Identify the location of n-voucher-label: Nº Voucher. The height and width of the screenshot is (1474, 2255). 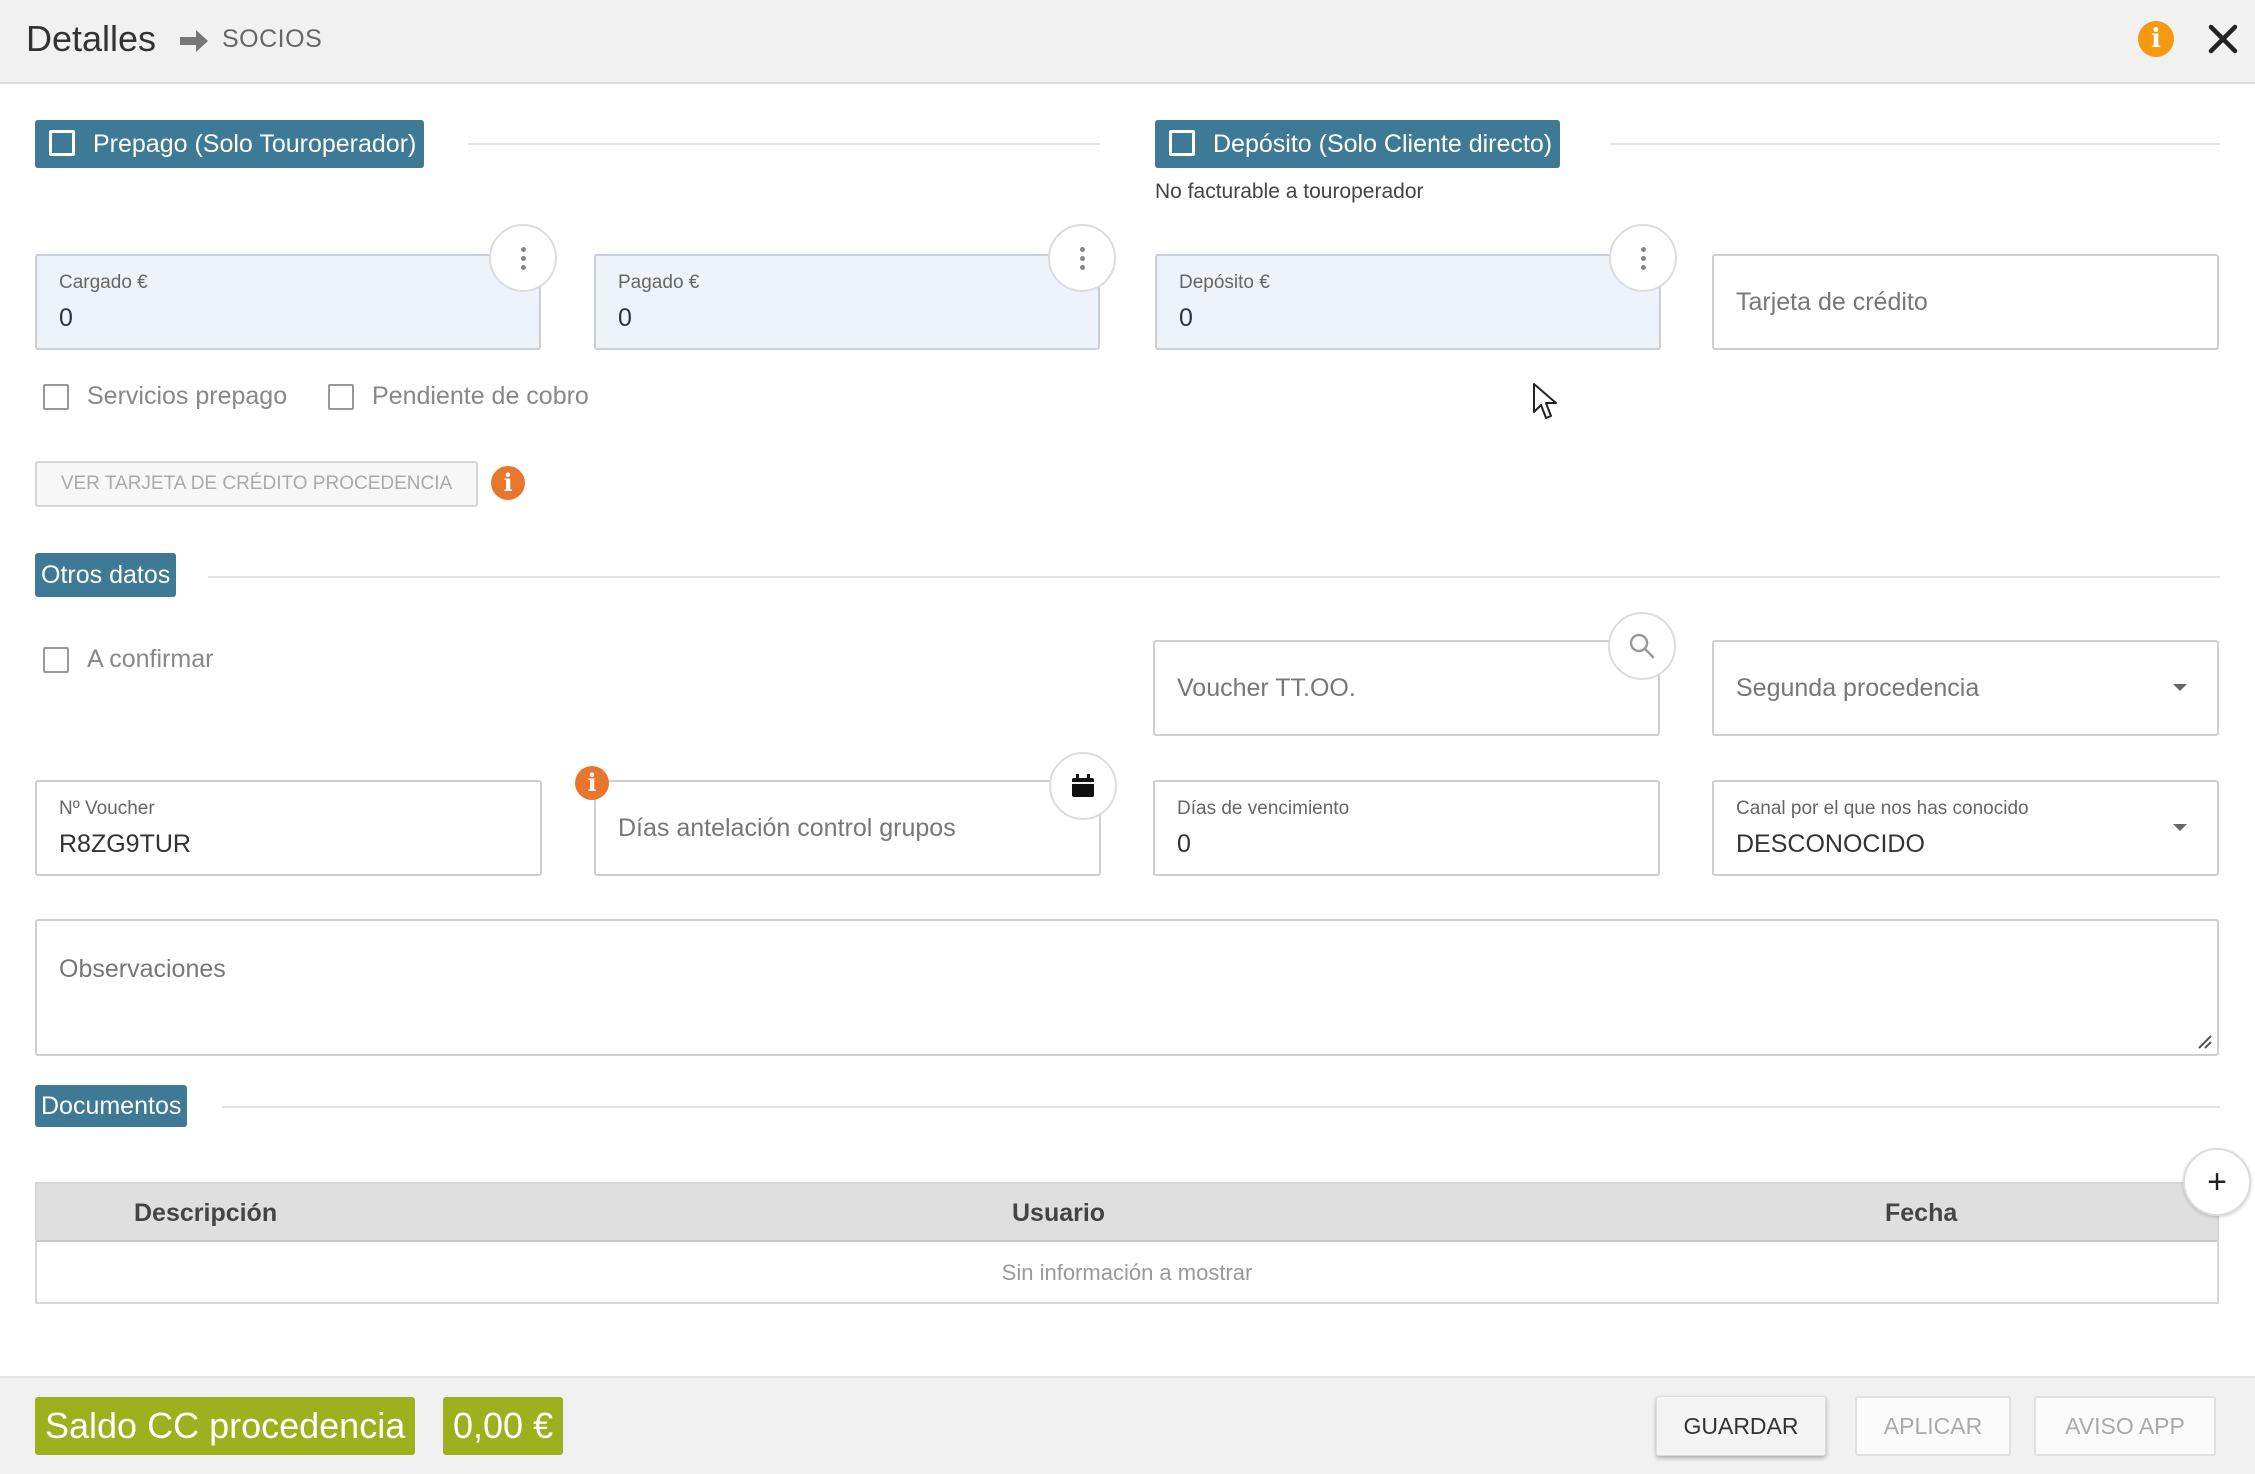
(107, 808).